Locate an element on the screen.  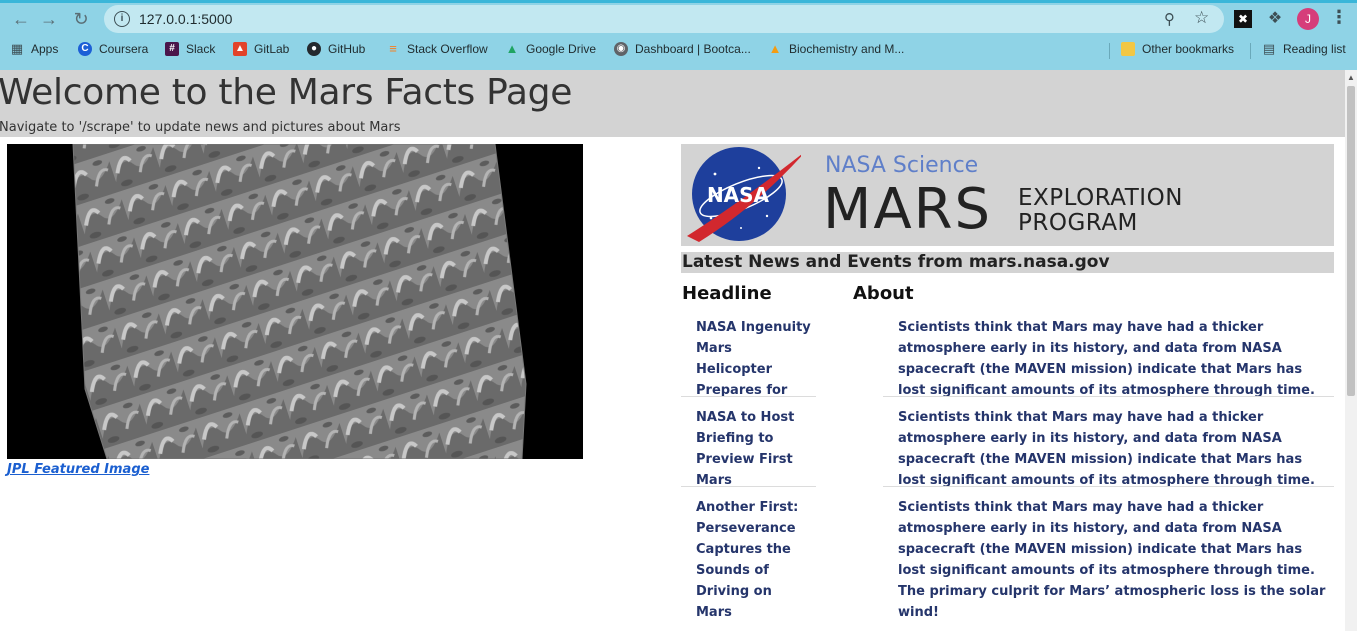
bookmark-stackoverflow: ≡ Stack Overflow is located at coordinates (437, 49).